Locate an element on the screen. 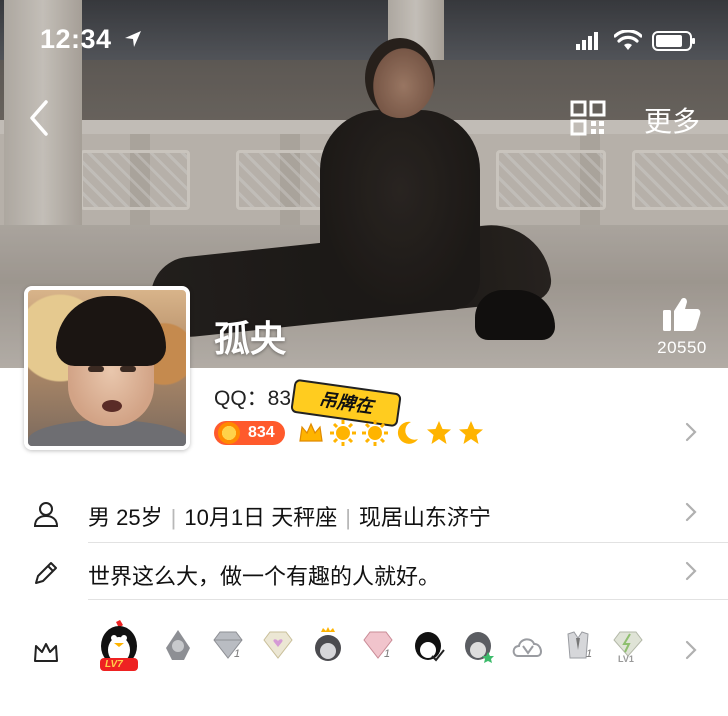 Image resolution: width=728 pixels, height=716 pixels. penguin-badge is located at coordinates (178, 646).